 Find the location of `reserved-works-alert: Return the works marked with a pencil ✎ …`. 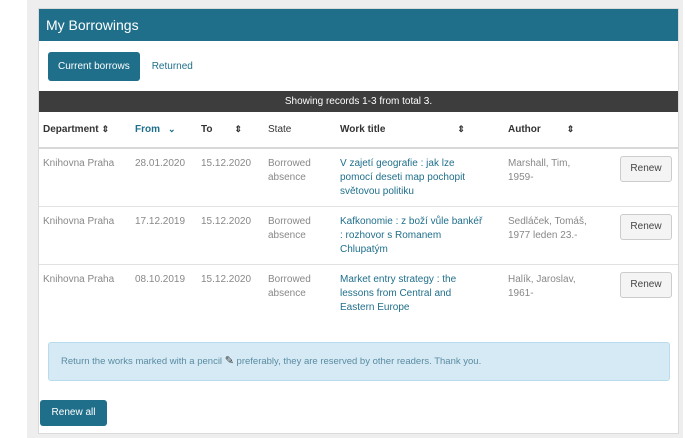

reserved-works-alert: Return the works marked with a pencil ✎ … is located at coordinates (359, 361).